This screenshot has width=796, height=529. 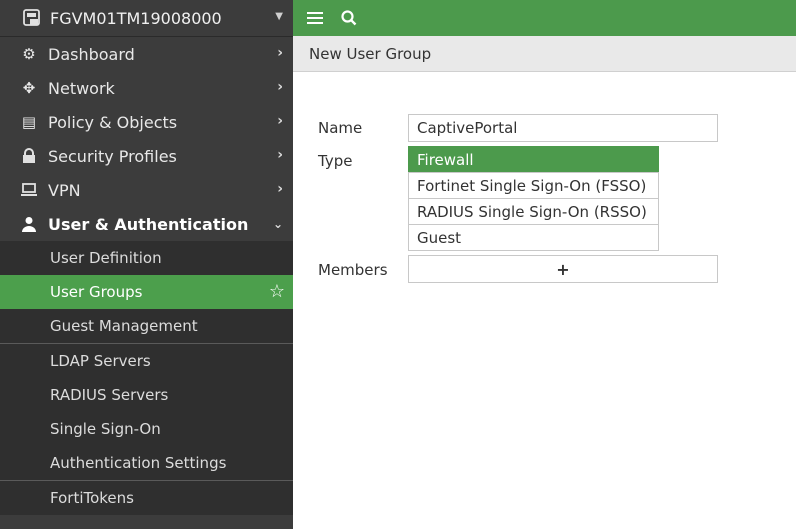 What do you see at coordinates (146, 497) in the screenshot?
I see `sidebar-subitem-fortitokens: FortiTokens` at bounding box center [146, 497].